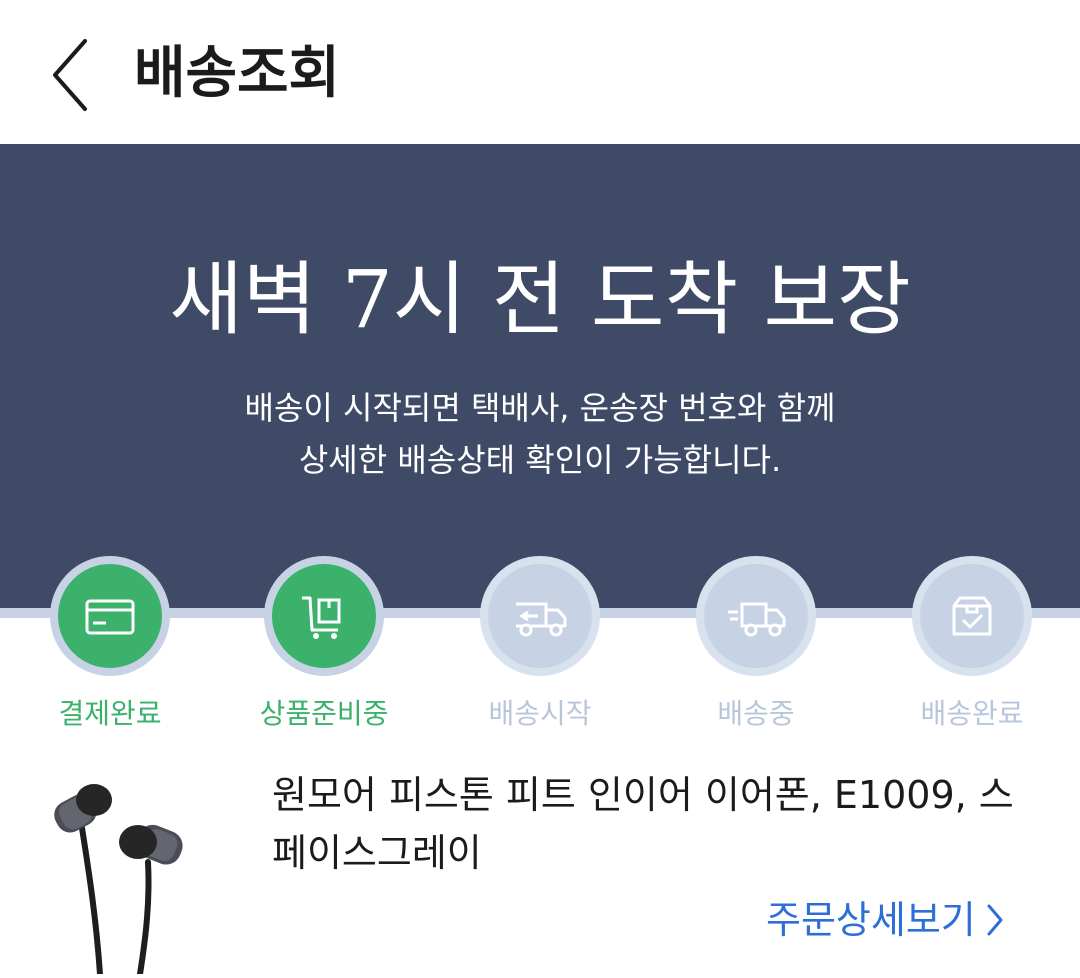 This screenshot has height=978, width=1080. I want to click on box-check-icon, so click(972, 616).